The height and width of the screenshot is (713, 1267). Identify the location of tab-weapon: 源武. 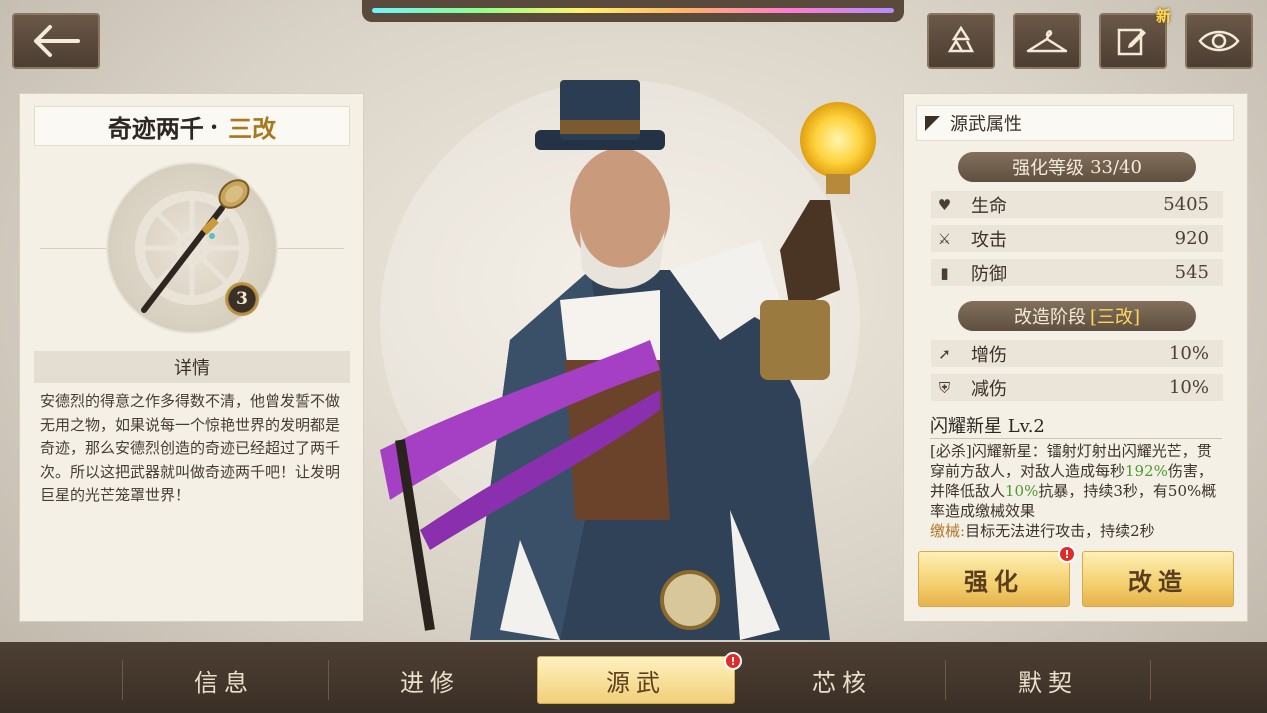
(636, 680).